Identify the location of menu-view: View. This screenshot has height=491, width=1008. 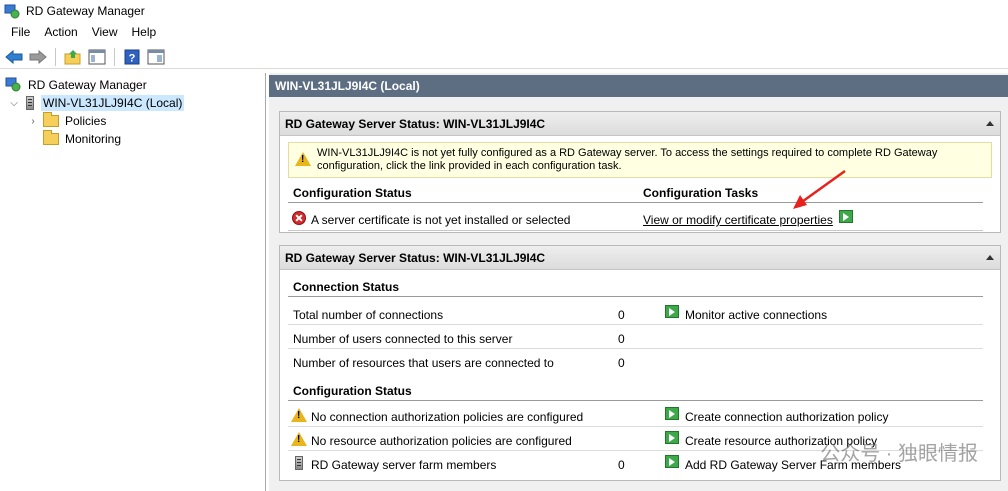
(105, 32).